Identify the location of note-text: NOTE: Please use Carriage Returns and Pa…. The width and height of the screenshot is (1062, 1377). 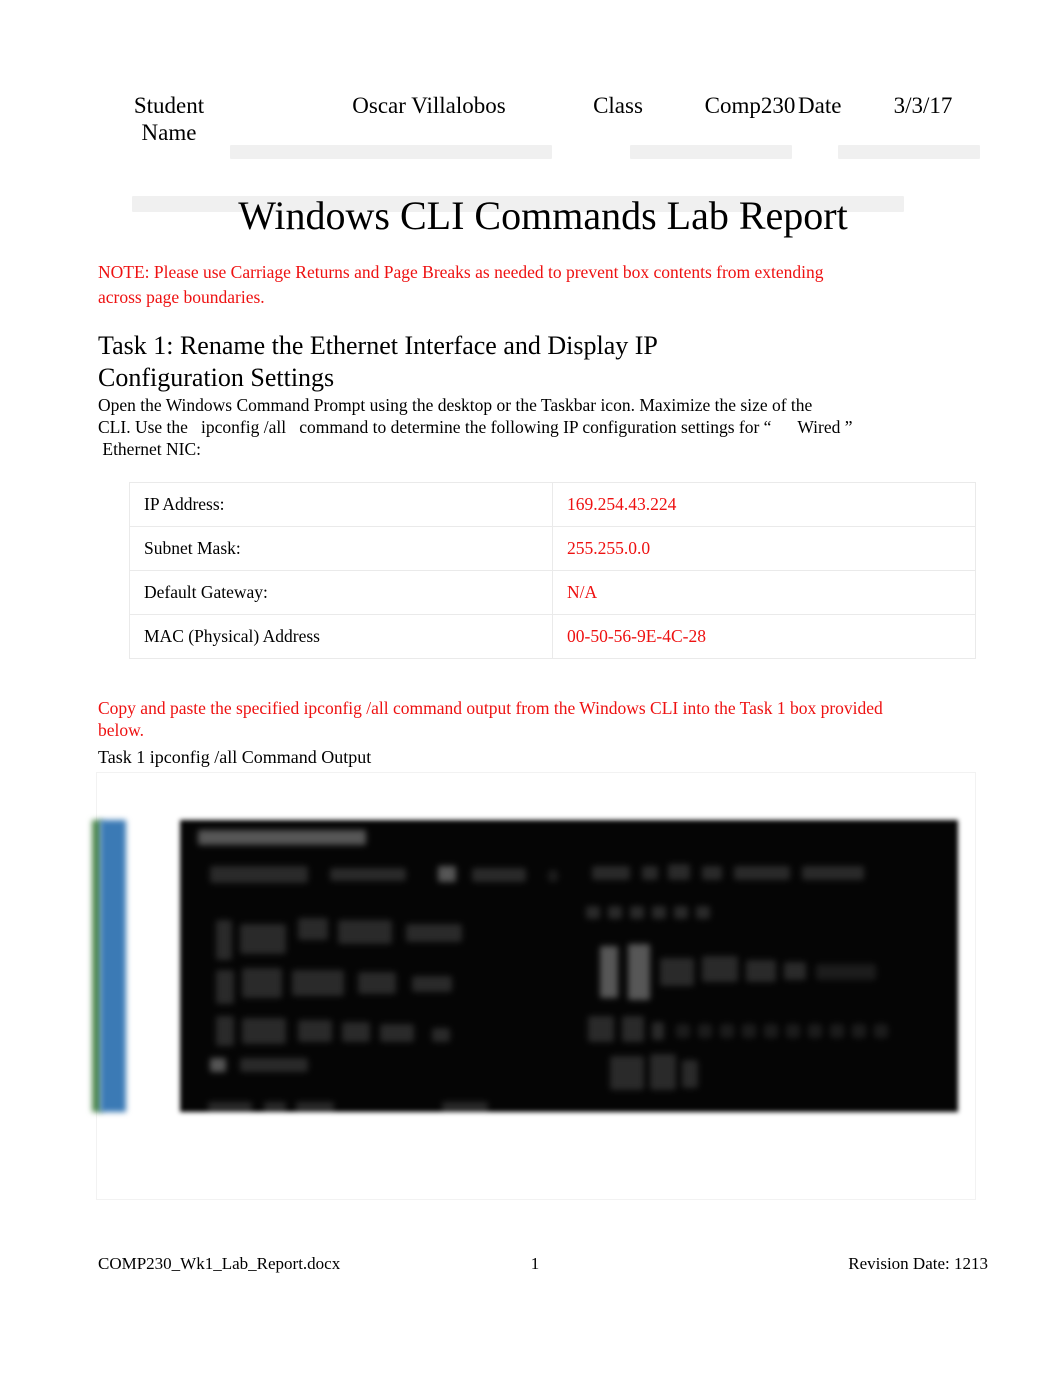
(461, 284).